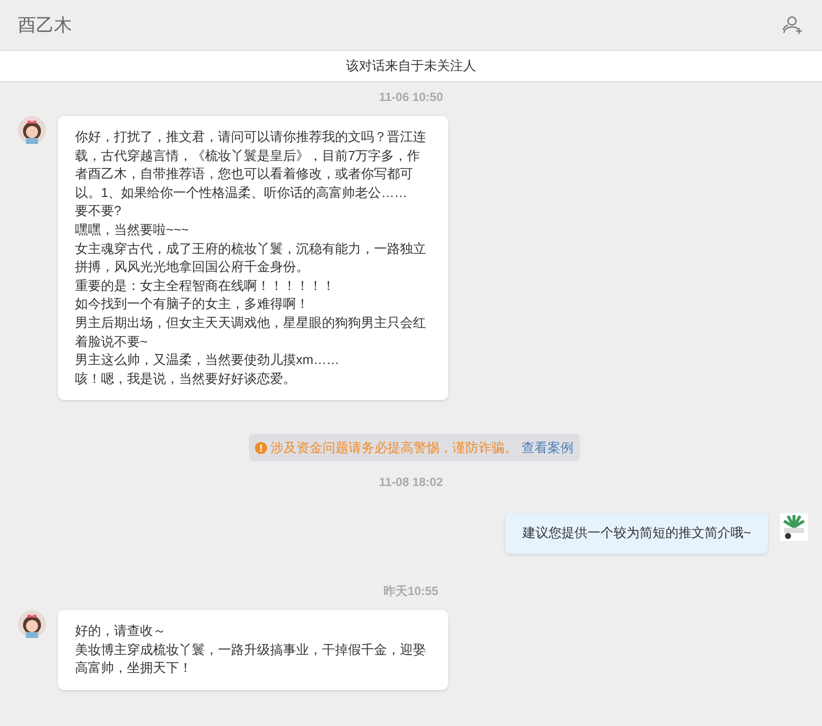  Describe the element at coordinates (411, 97) in the screenshot. I see `timestamp: 11-06 10:50` at that location.